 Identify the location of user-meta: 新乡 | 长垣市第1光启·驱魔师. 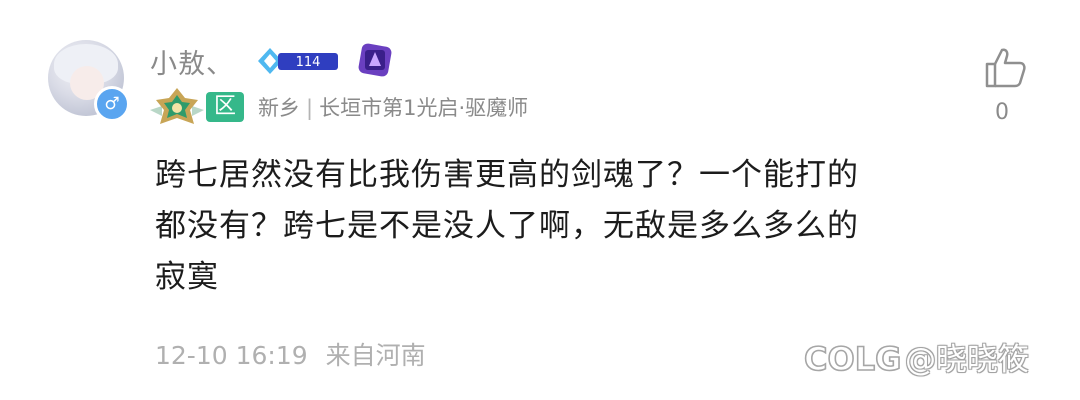
(393, 107).